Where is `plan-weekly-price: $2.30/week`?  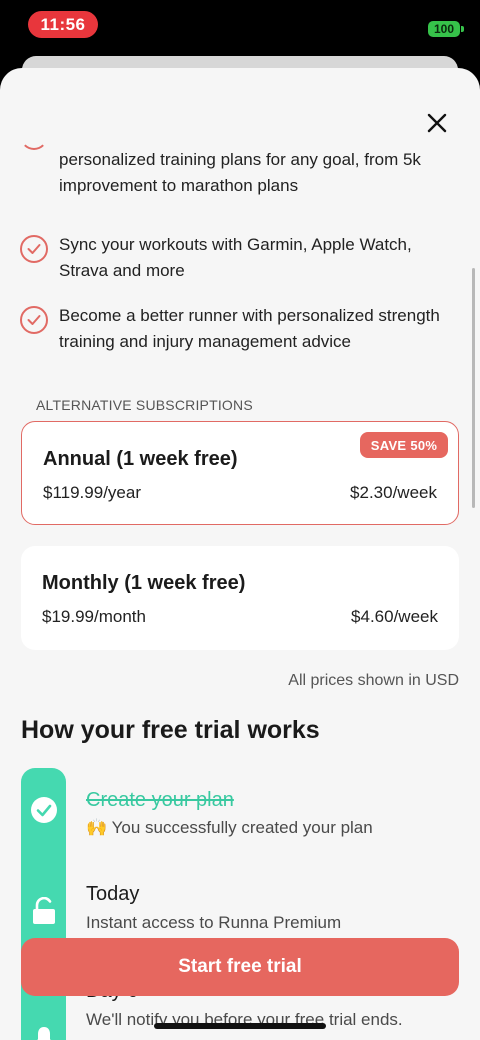
plan-weekly-price: $2.30/week is located at coordinates (393, 492).